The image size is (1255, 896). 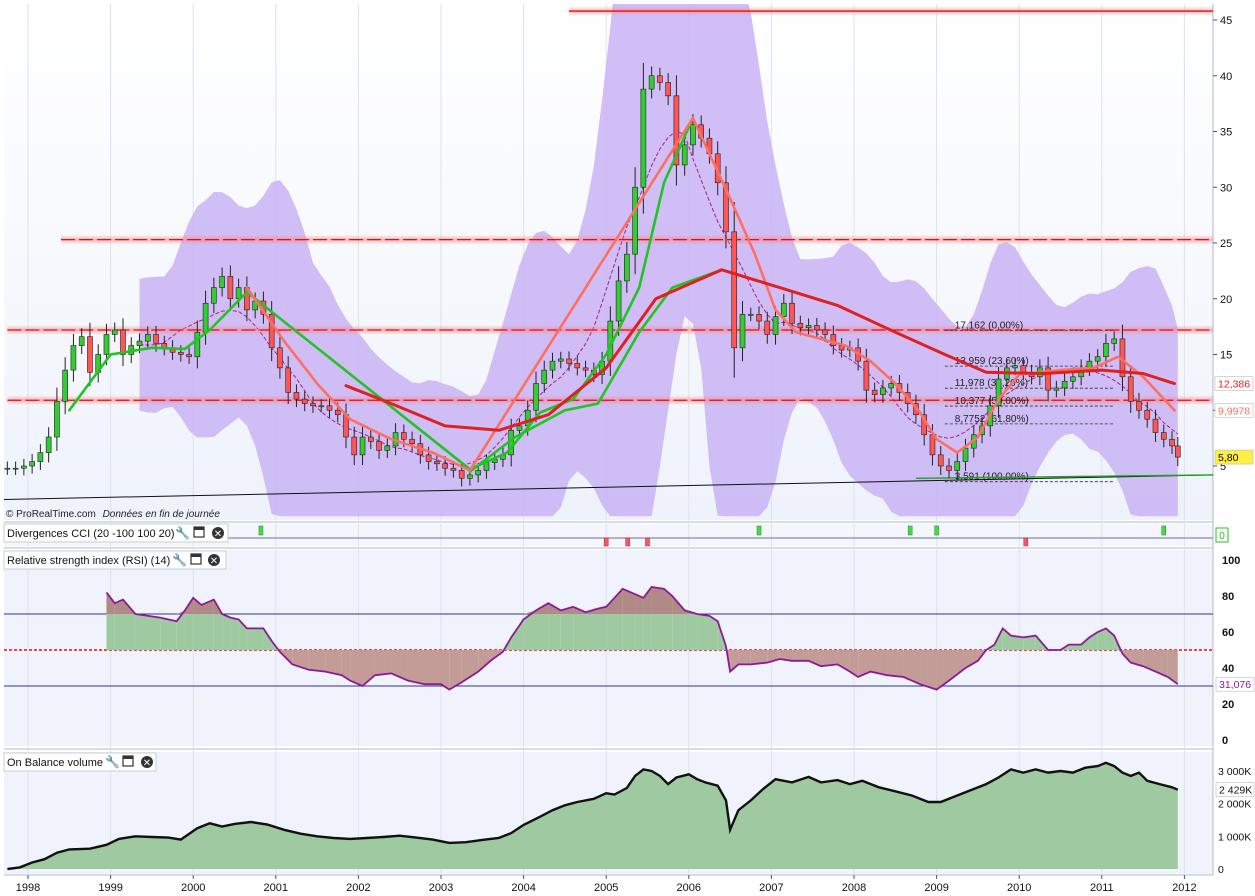 I want to click on price-last-values: 12,386 9,9978 5,80, so click(x=1234, y=420).